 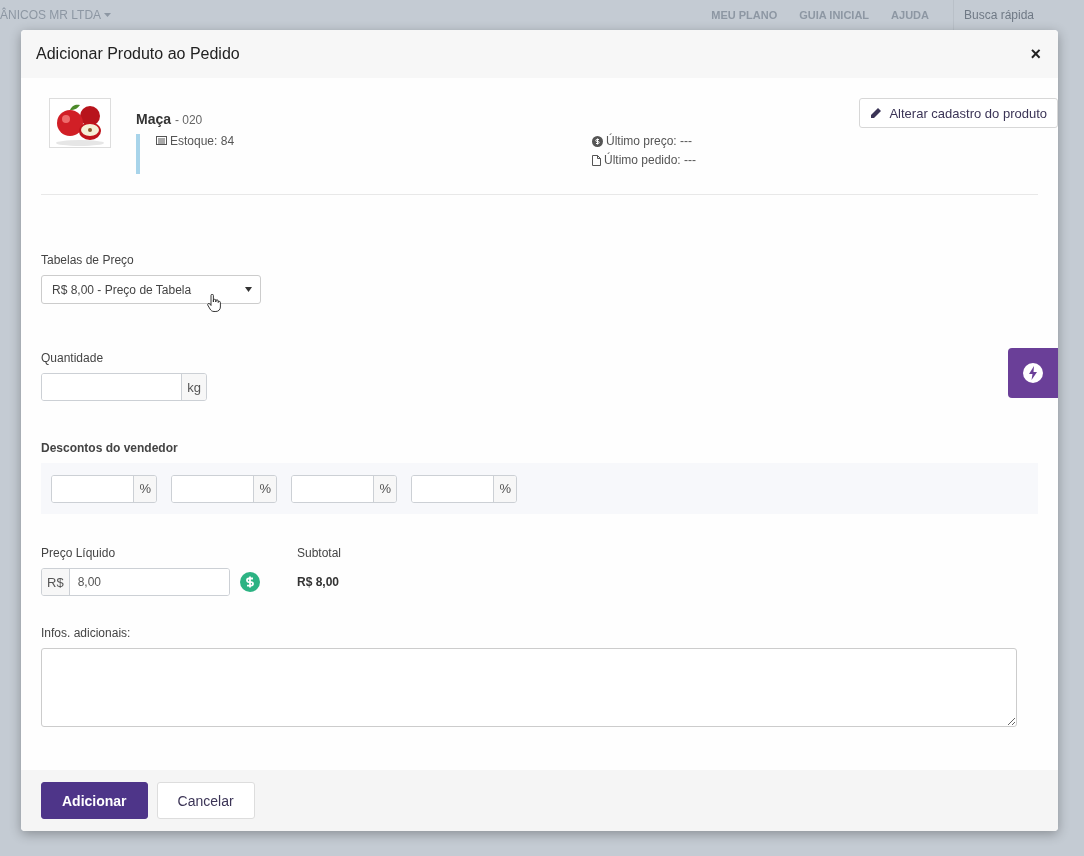 What do you see at coordinates (94, 800) in the screenshot?
I see `add-button: Adicionar` at bounding box center [94, 800].